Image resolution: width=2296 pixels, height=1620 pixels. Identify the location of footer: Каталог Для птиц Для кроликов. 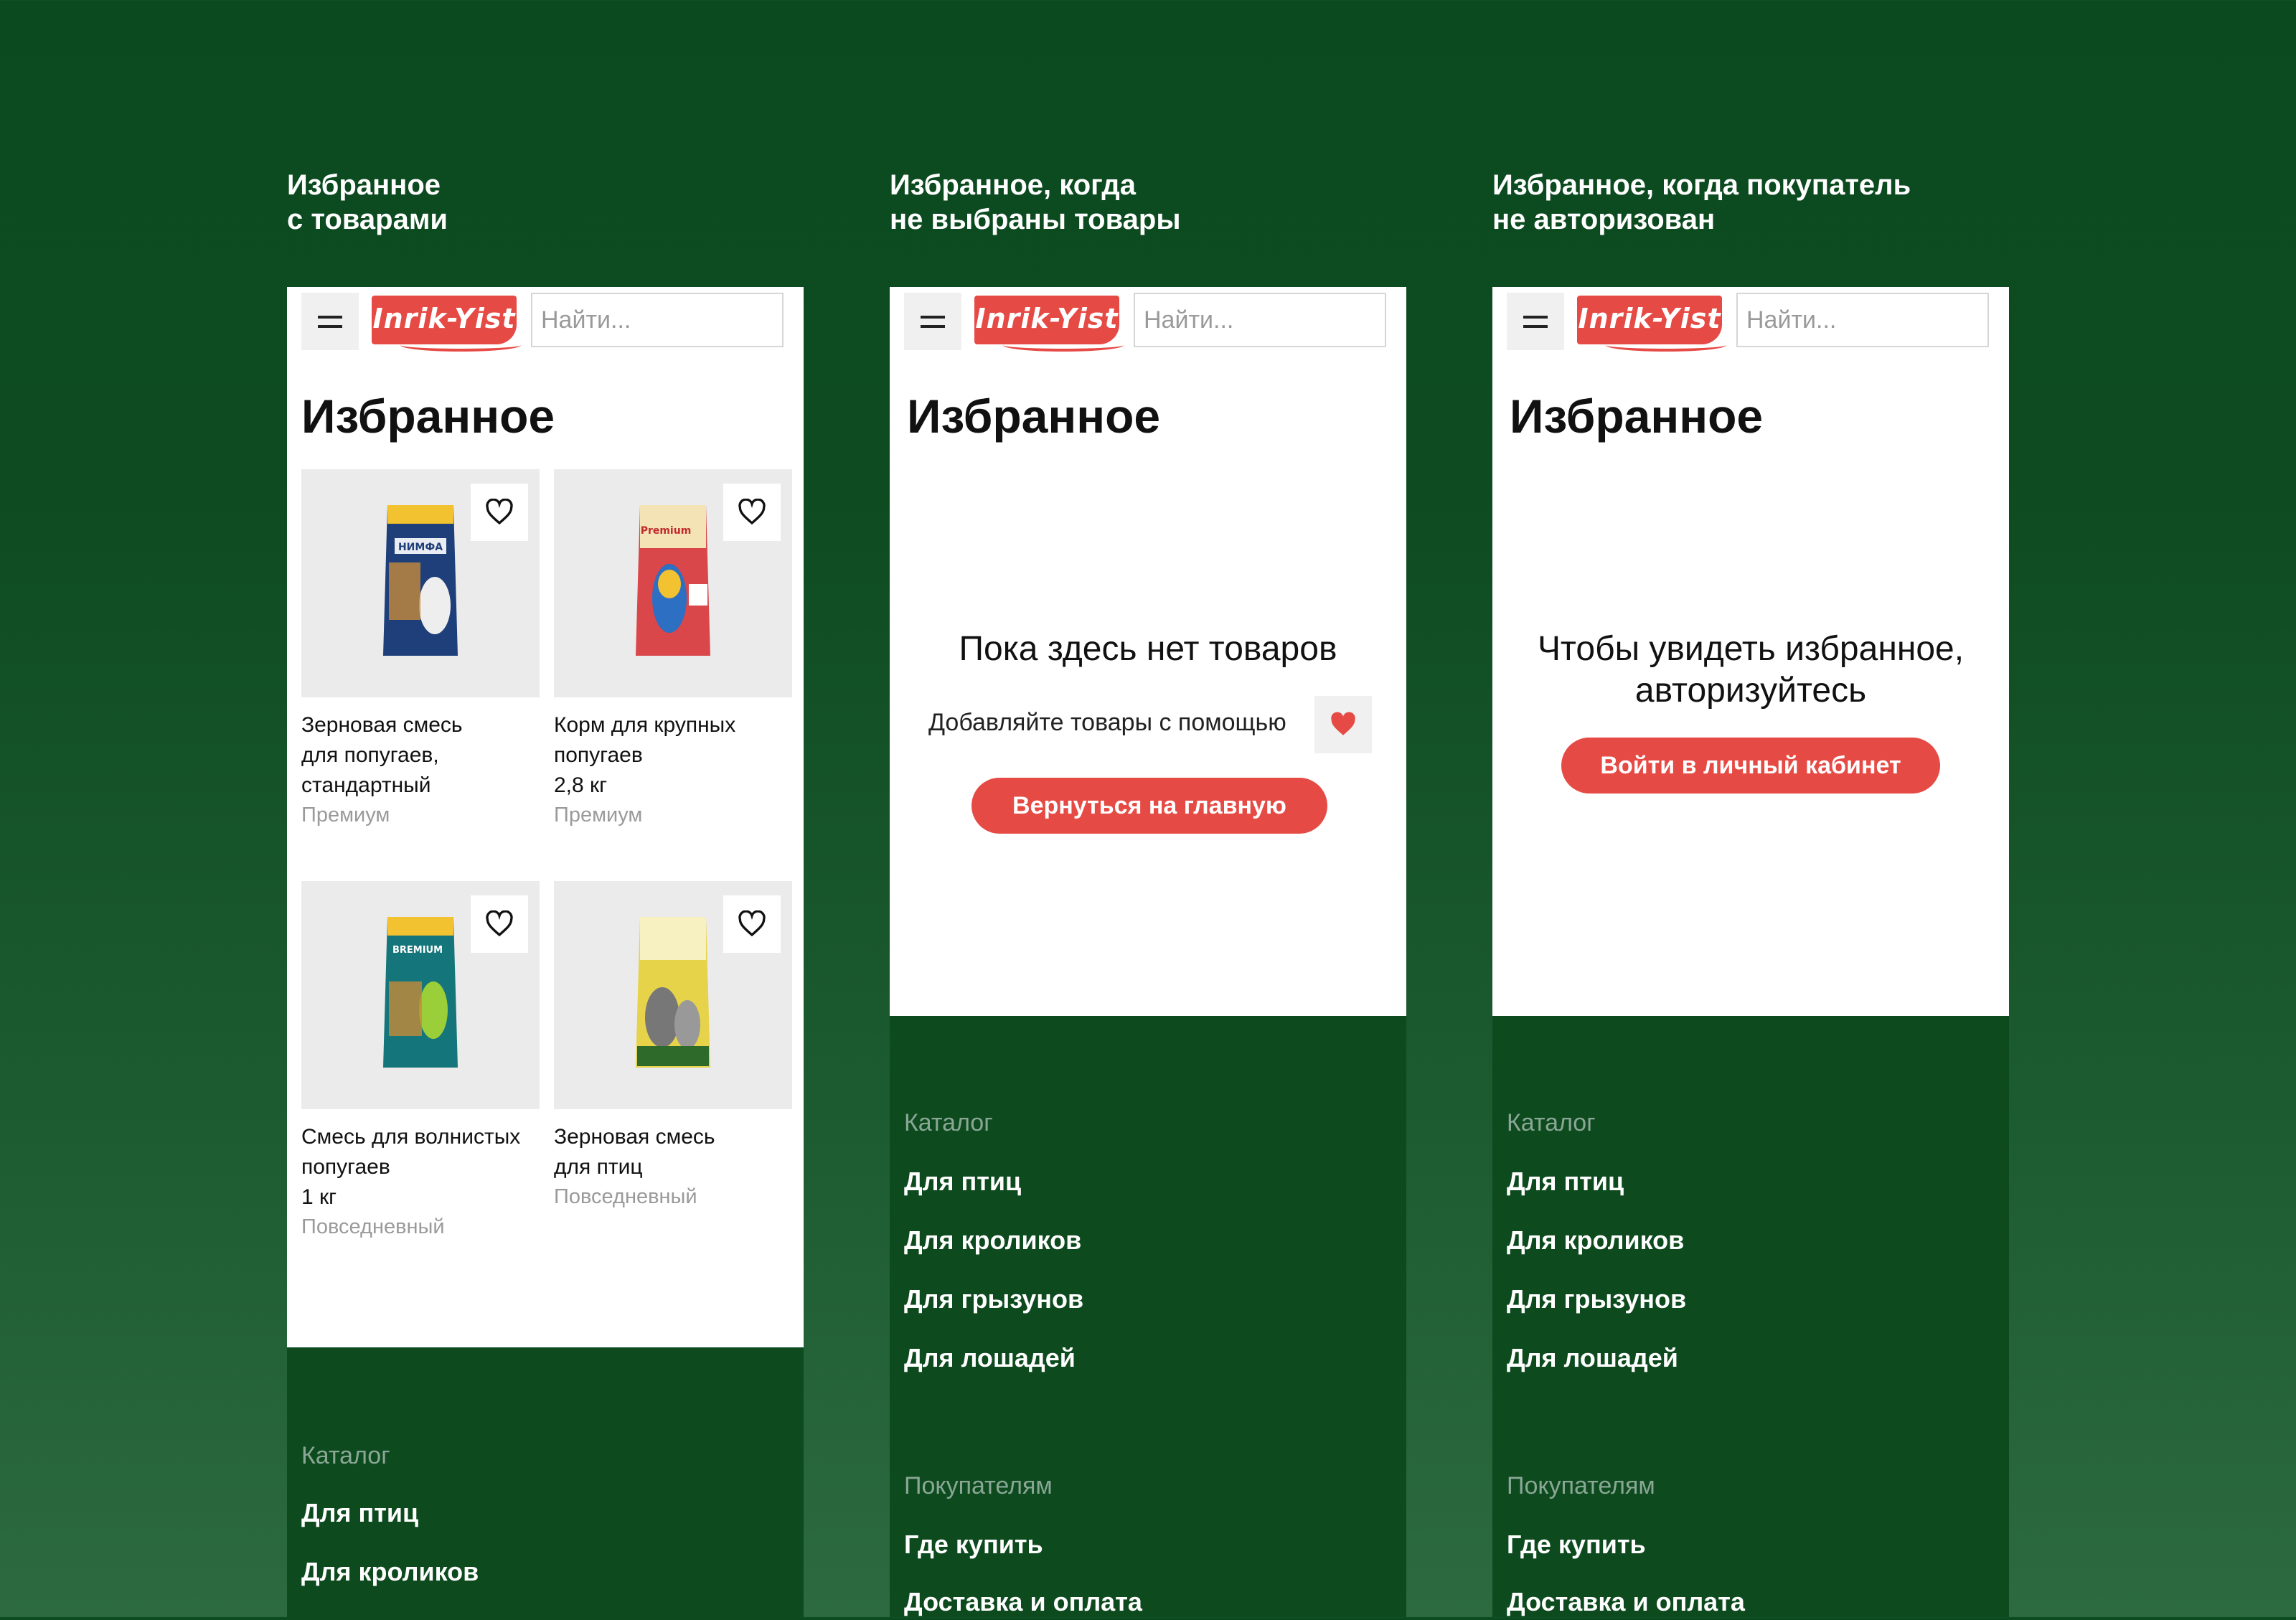
(545, 1484).